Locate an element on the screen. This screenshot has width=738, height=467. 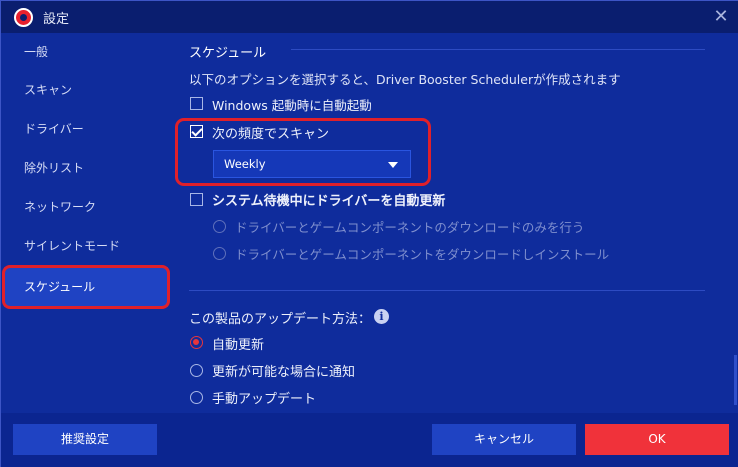
cancel-button: キャンセル is located at coordinates (504, 439).